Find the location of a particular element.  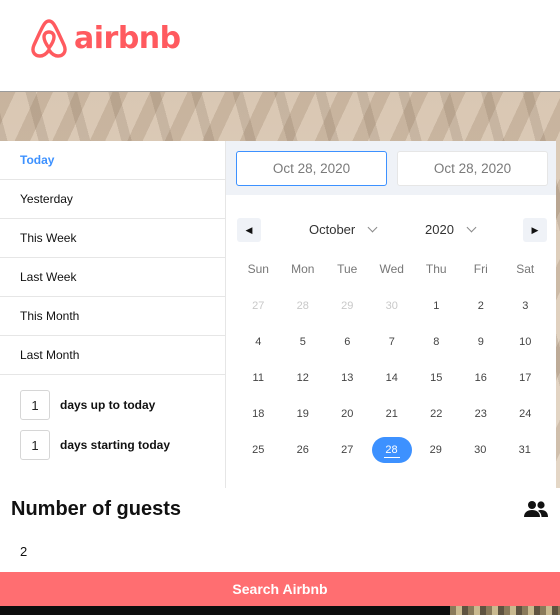

calendar-day-number: 14 is located at coordinates (391, 378).